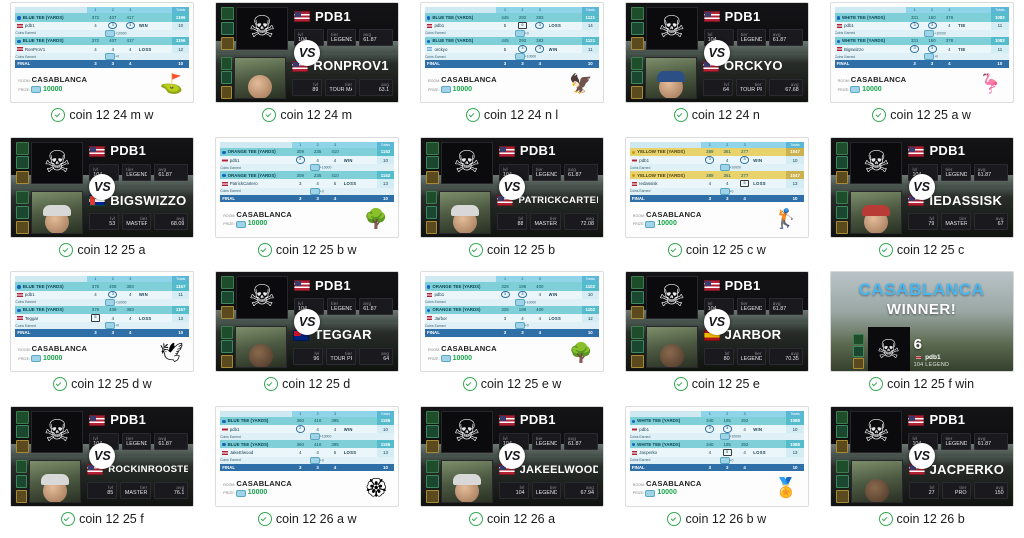 Image resolution: width=1024 pixels, height=538 pixels. Describe the element at coordinates (326, 437) in the screenshot. I see `coins-earned-value: +10000` at that location.